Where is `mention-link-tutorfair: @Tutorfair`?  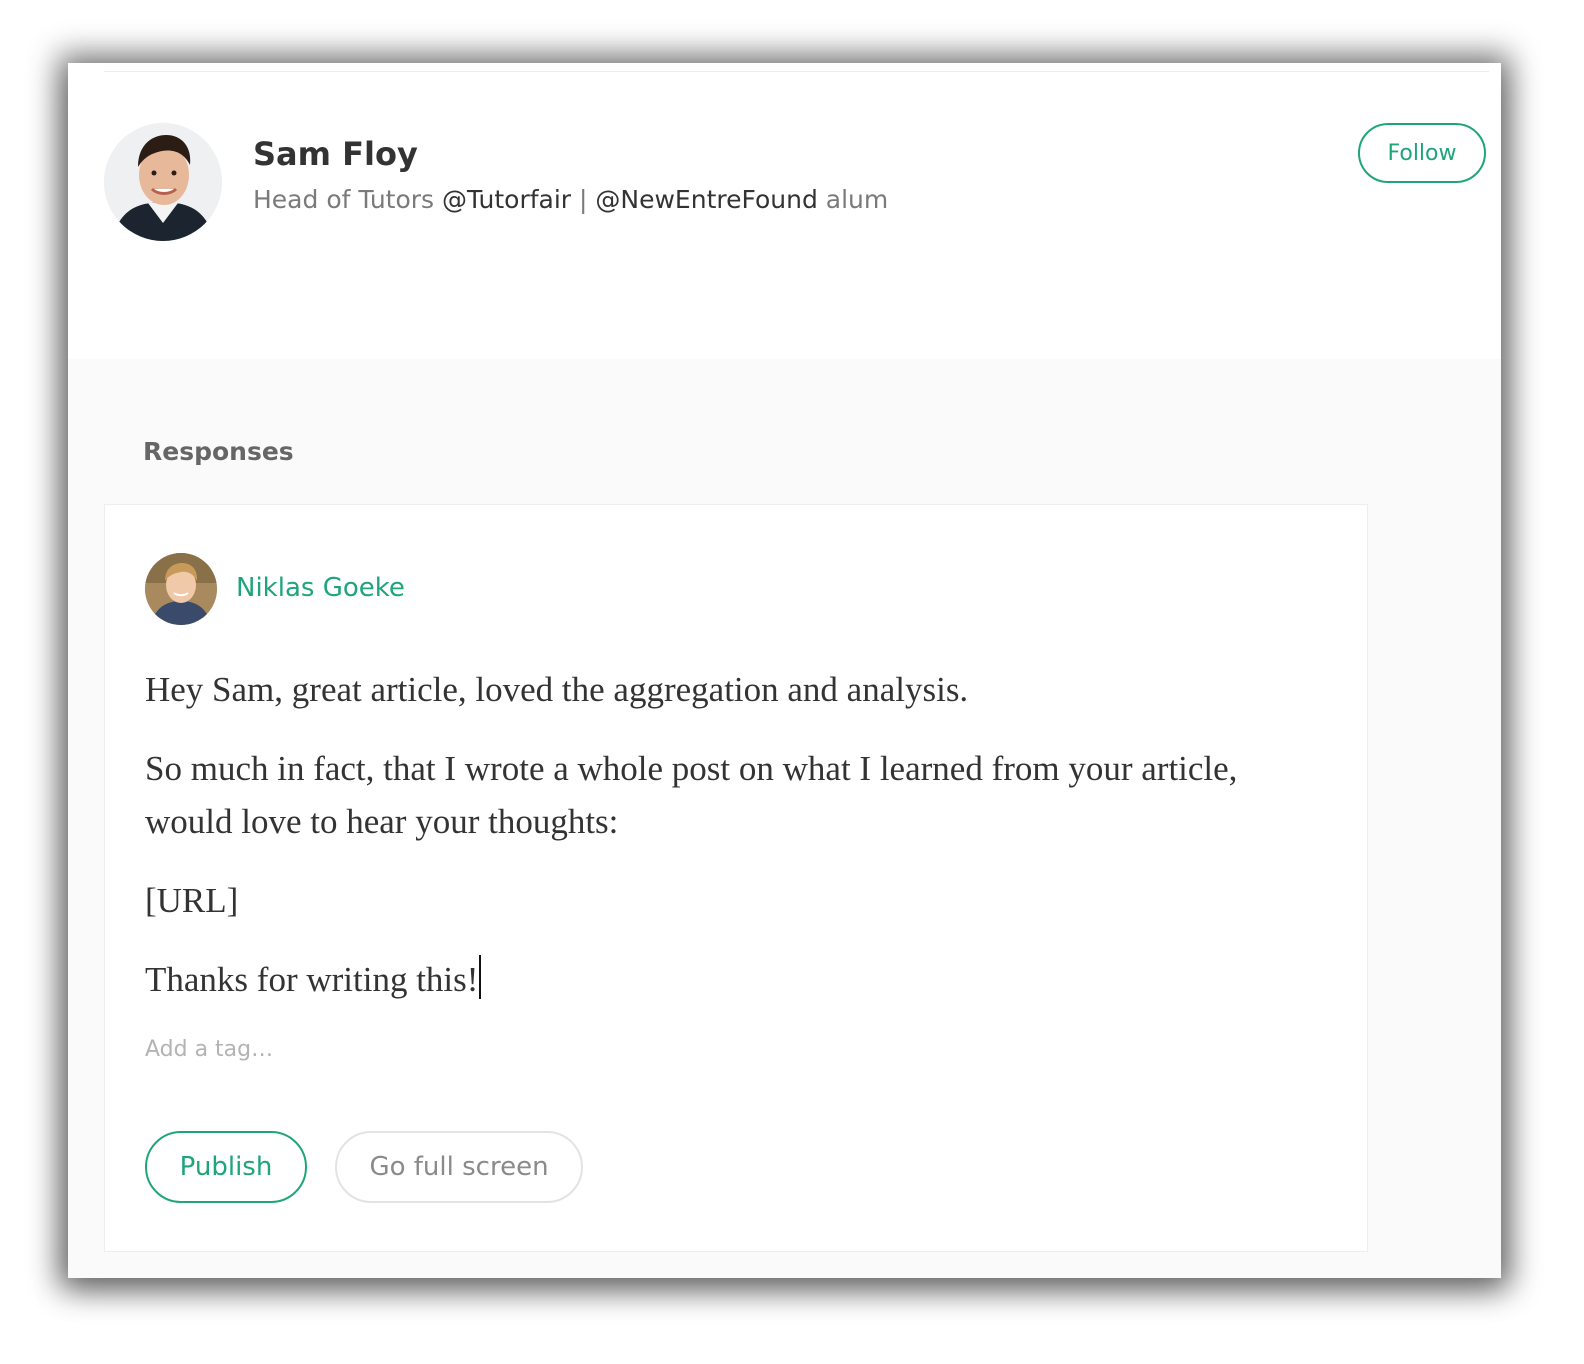
mention-link-tutorfair: @Tutorfair is located at coordinates (506, 199).